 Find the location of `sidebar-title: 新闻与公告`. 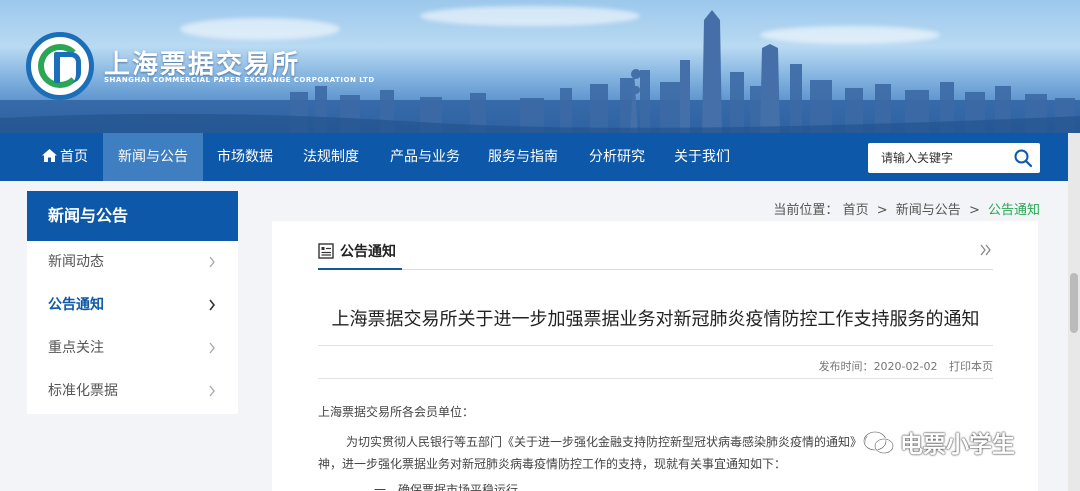

sidebar-title: 新闻与公告 is located at coordinates (132, 216).